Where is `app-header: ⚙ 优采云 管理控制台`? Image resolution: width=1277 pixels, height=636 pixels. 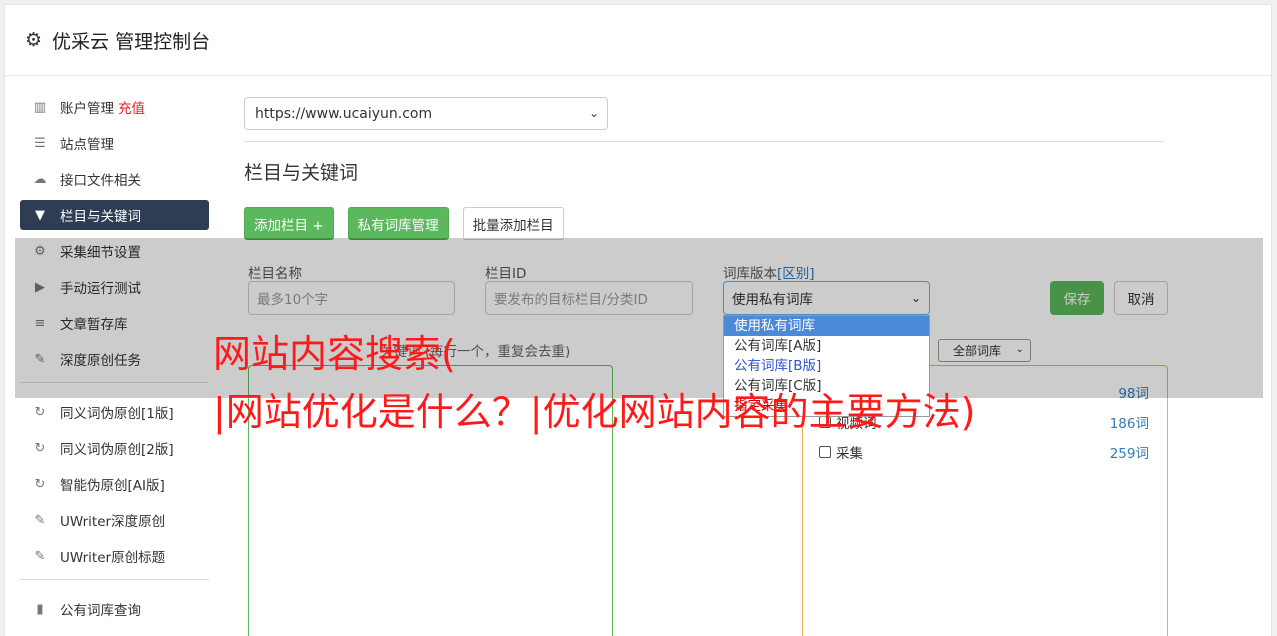 app-header: ⚙ 优采云 管理控制台 is located at coordinates (638, 40).